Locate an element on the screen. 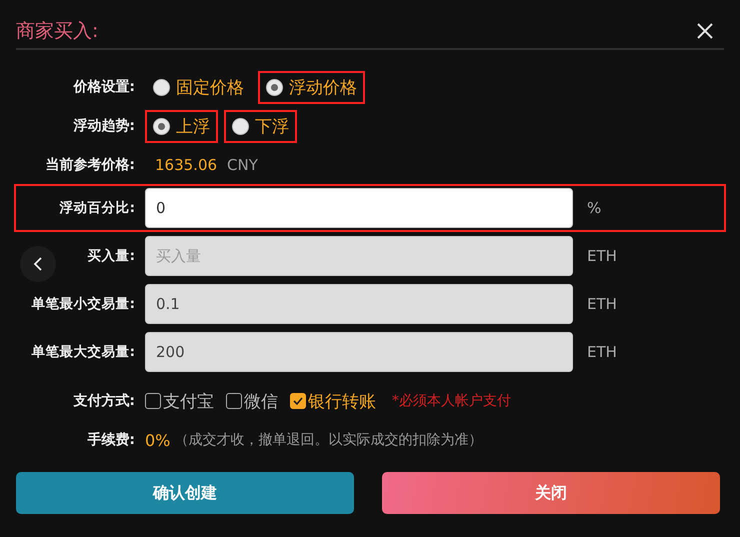 This screenshot has height=537, width=740. confirm-button: 确认创建 is located at coordinates (185, 493).